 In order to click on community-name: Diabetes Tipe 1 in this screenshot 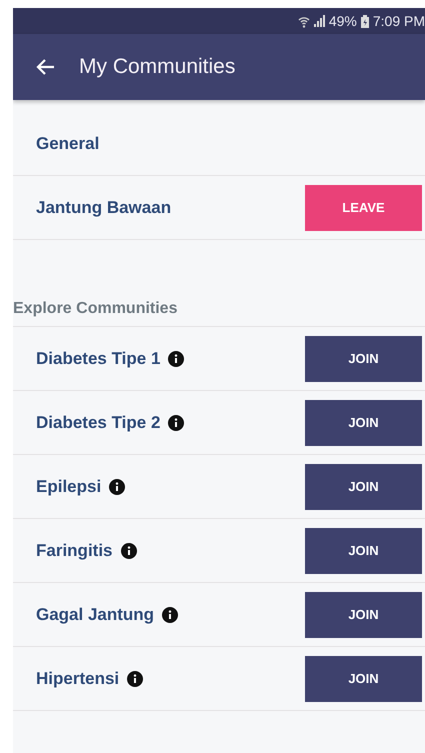, I will do `click(98, 358)`.